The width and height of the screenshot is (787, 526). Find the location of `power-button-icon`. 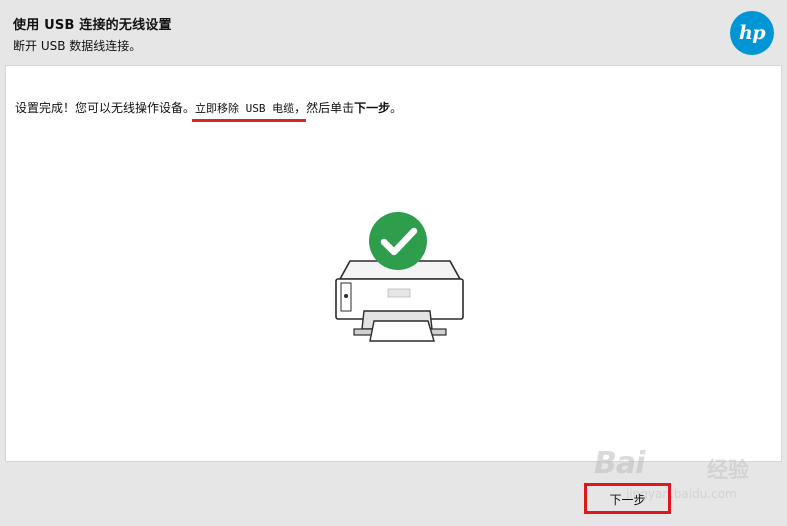

power-button-icon is located at coordinates (346, 296).